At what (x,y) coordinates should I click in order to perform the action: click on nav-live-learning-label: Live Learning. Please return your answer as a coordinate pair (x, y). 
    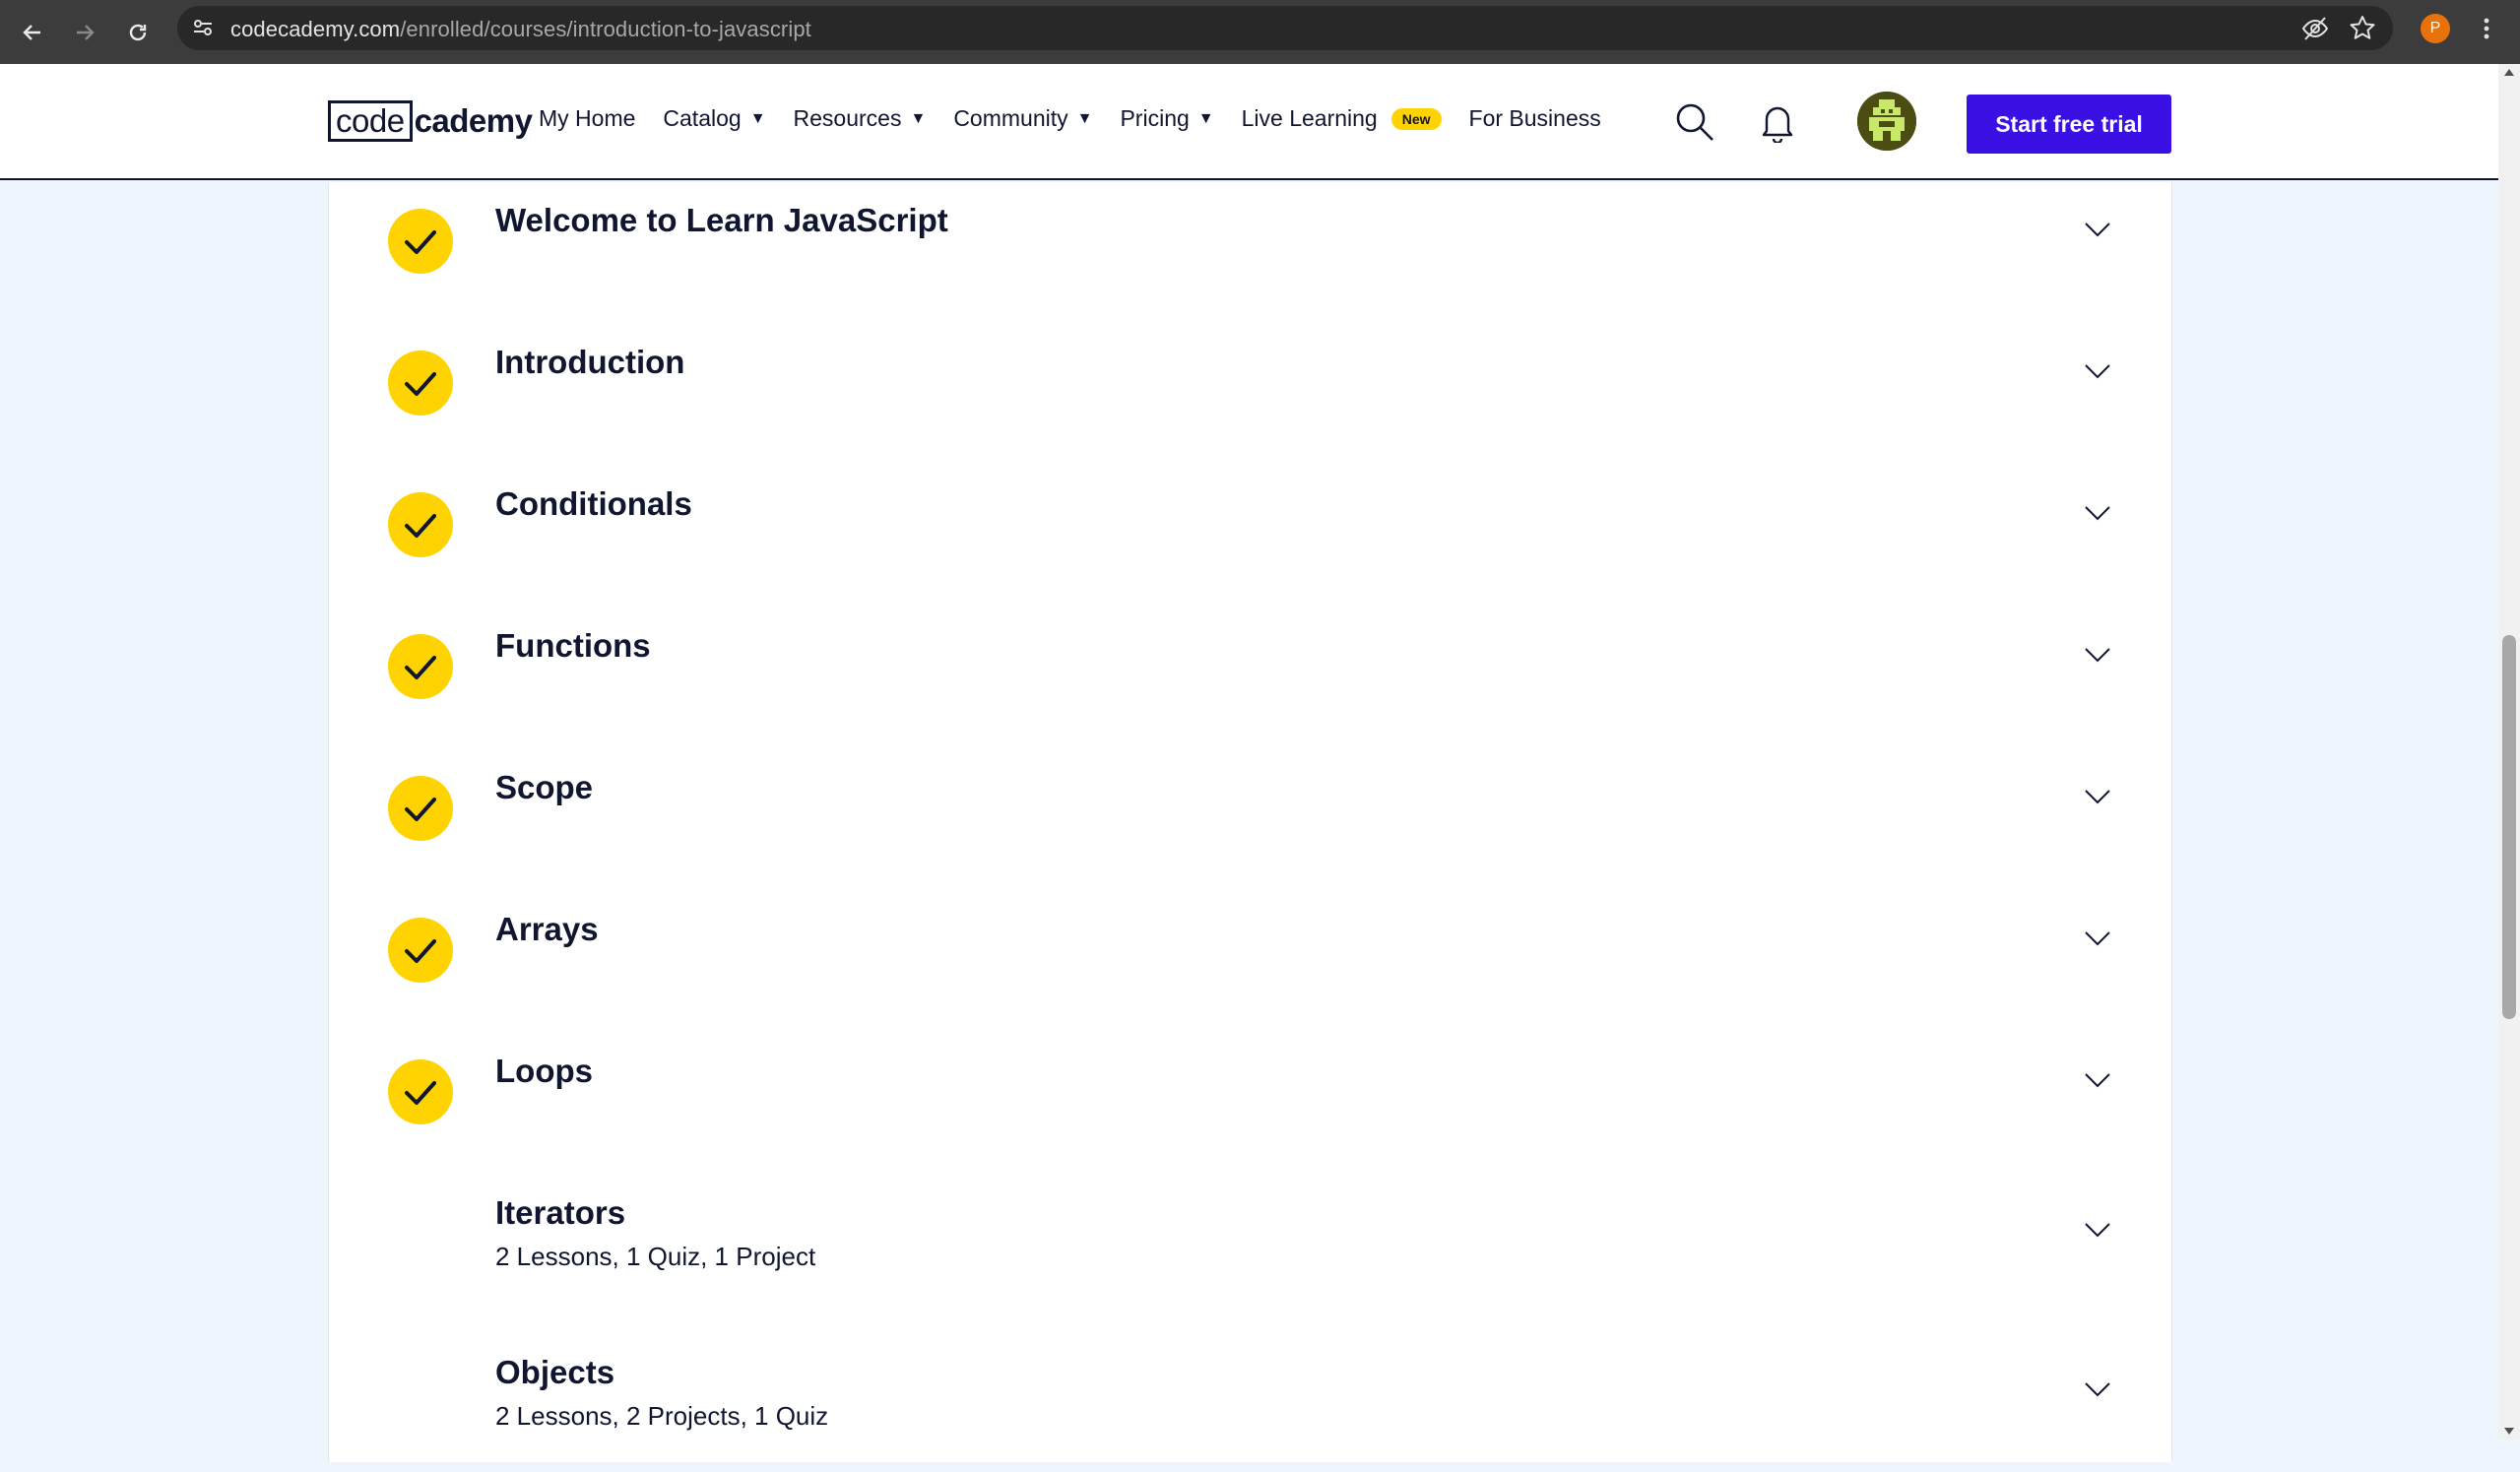
    Looking at the image, I should click on (1309, 118).